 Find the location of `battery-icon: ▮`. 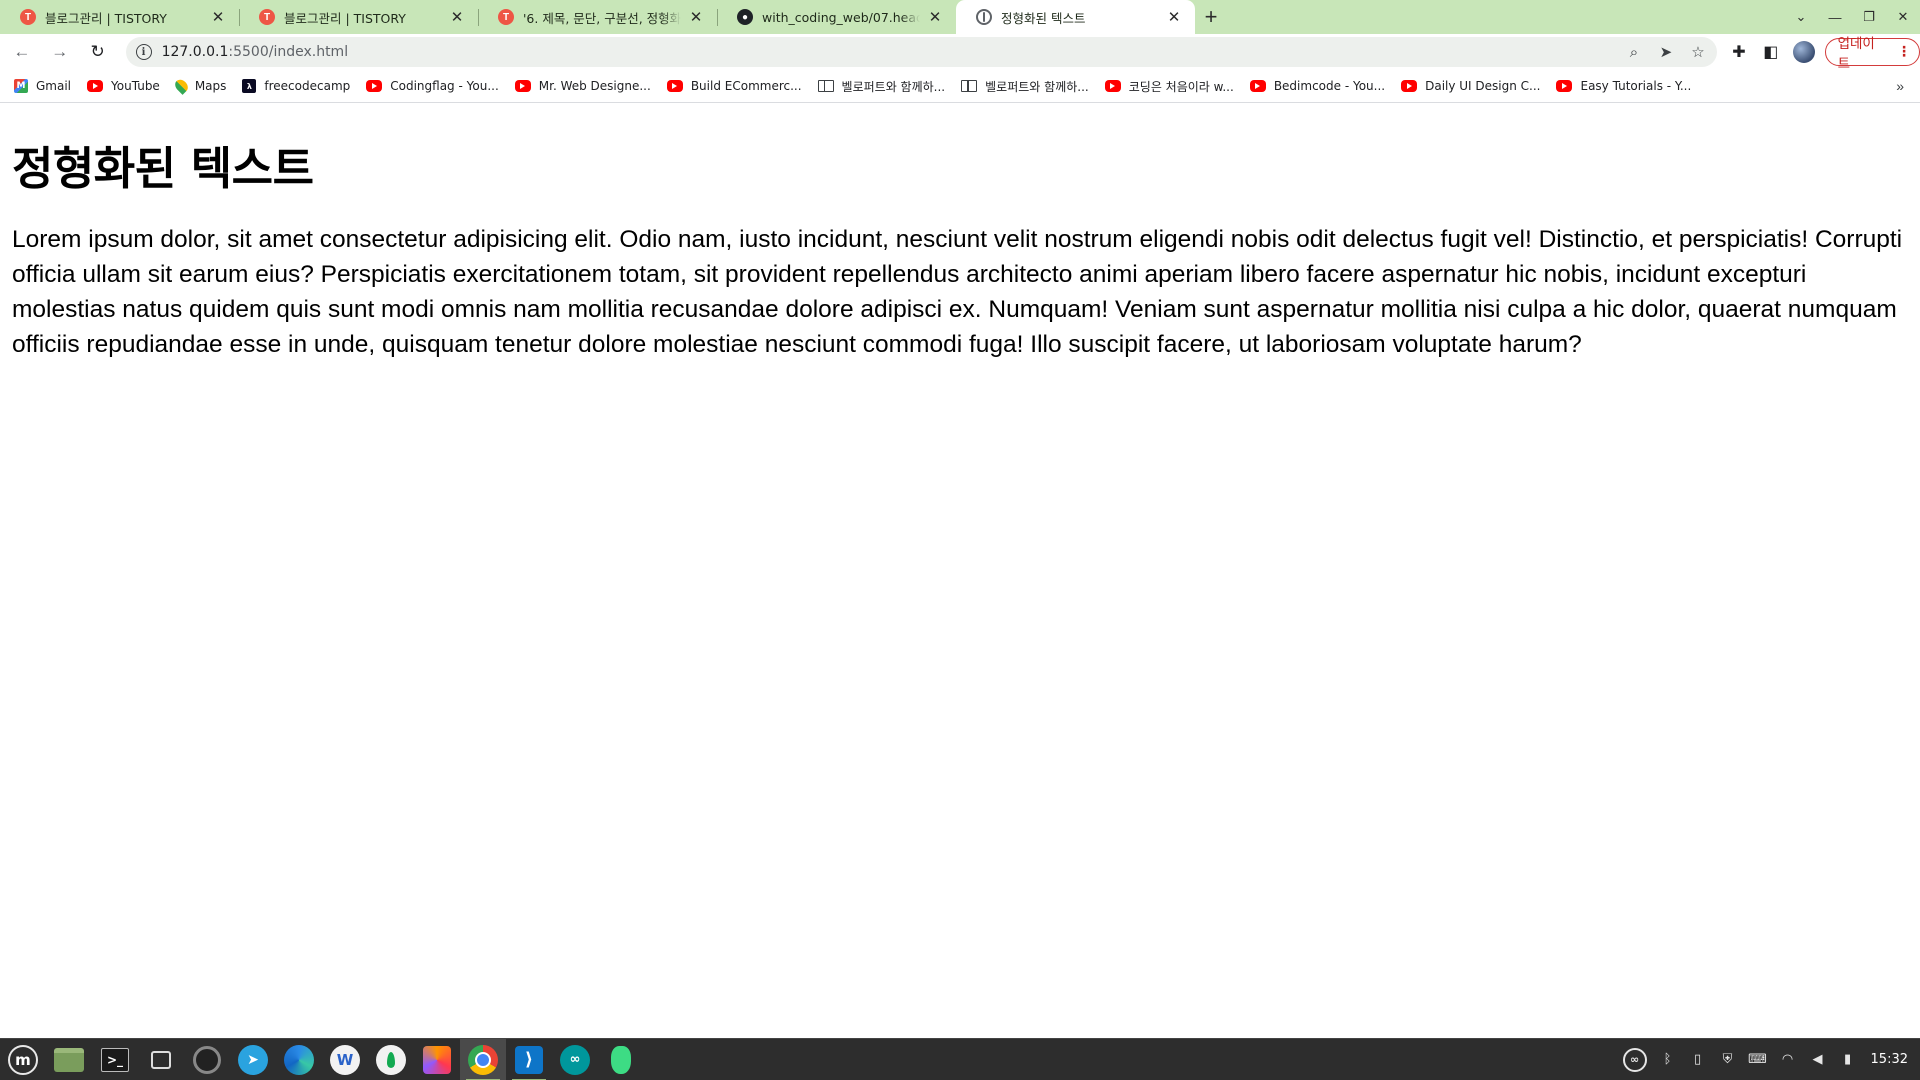

battery-icon: ▮ is located at coordinates (1848, 1060).